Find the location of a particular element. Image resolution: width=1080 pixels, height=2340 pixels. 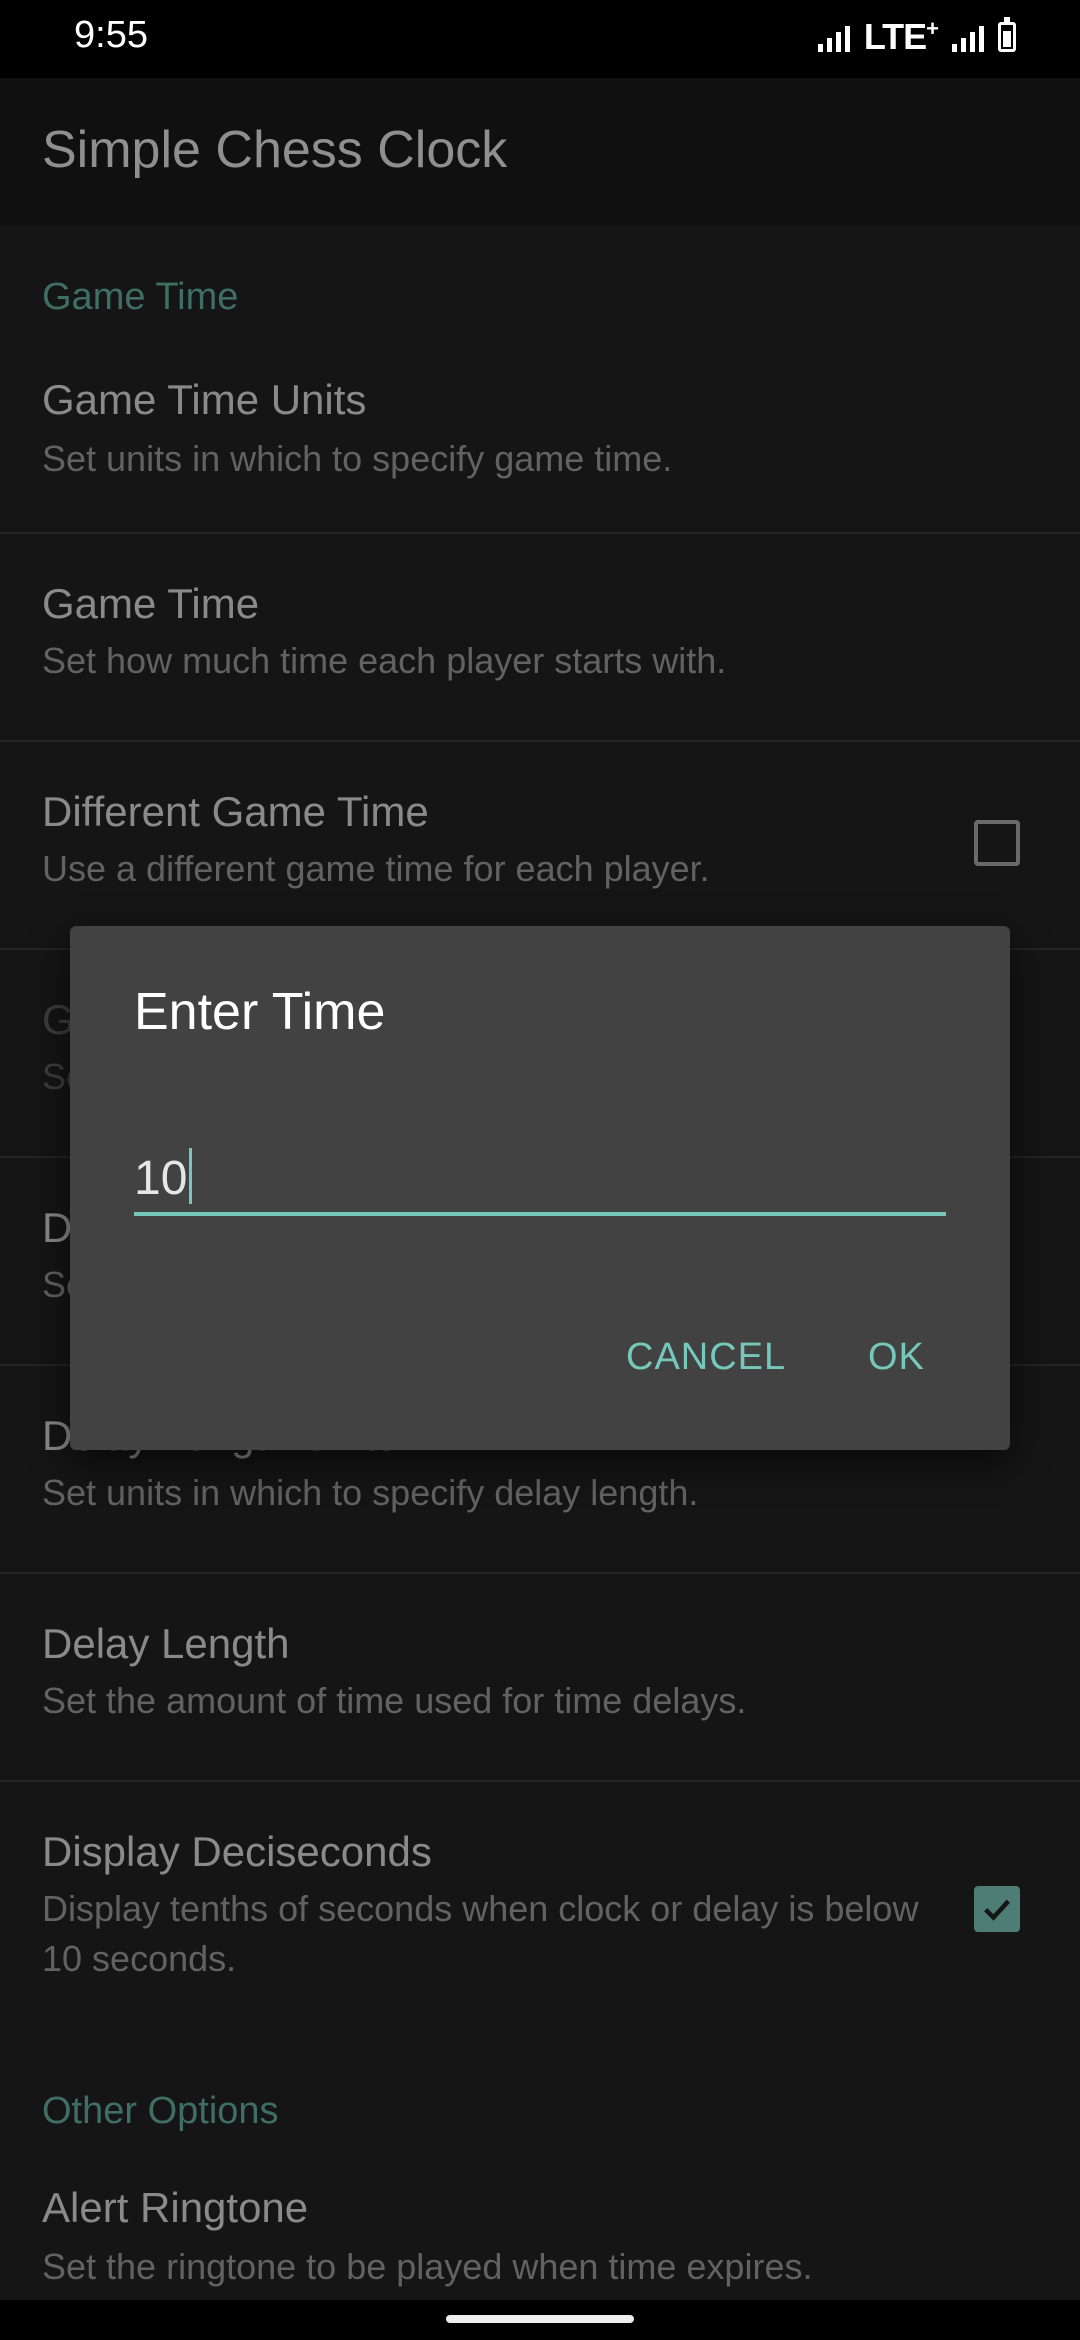

pref-title: D is located at coordinates (57, 1227).